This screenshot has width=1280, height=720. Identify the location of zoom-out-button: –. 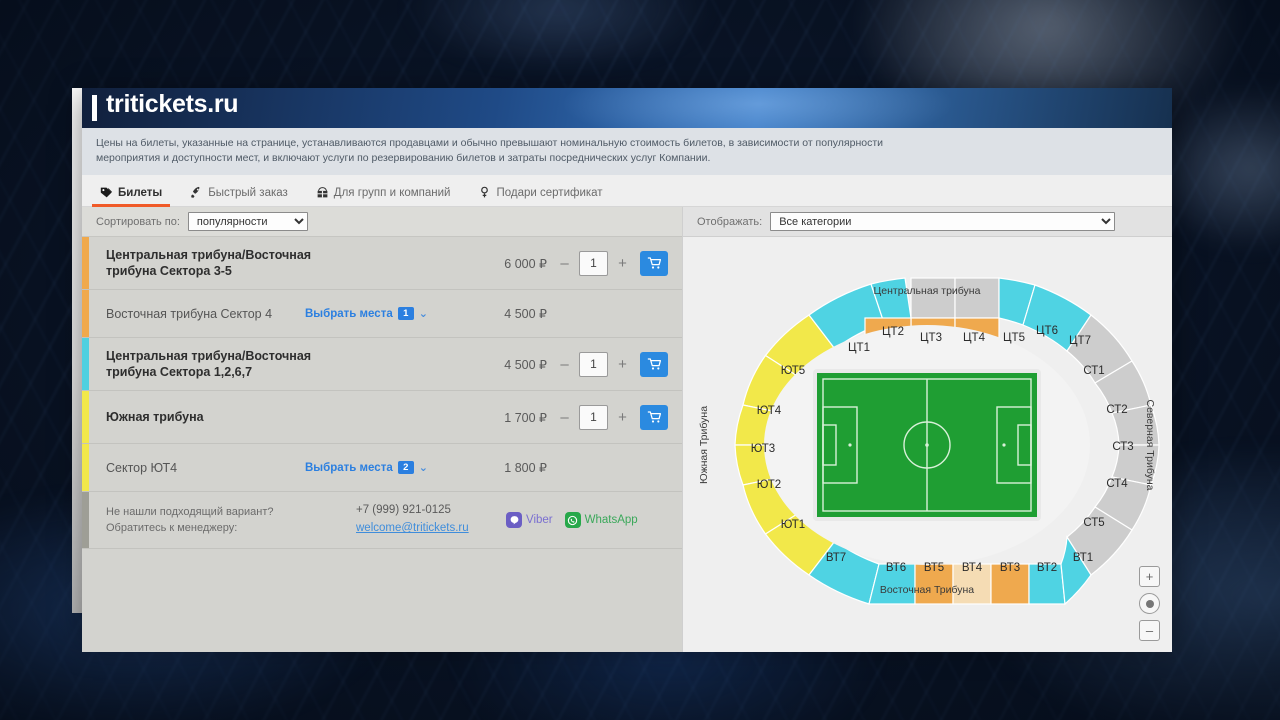
(1149, 631).